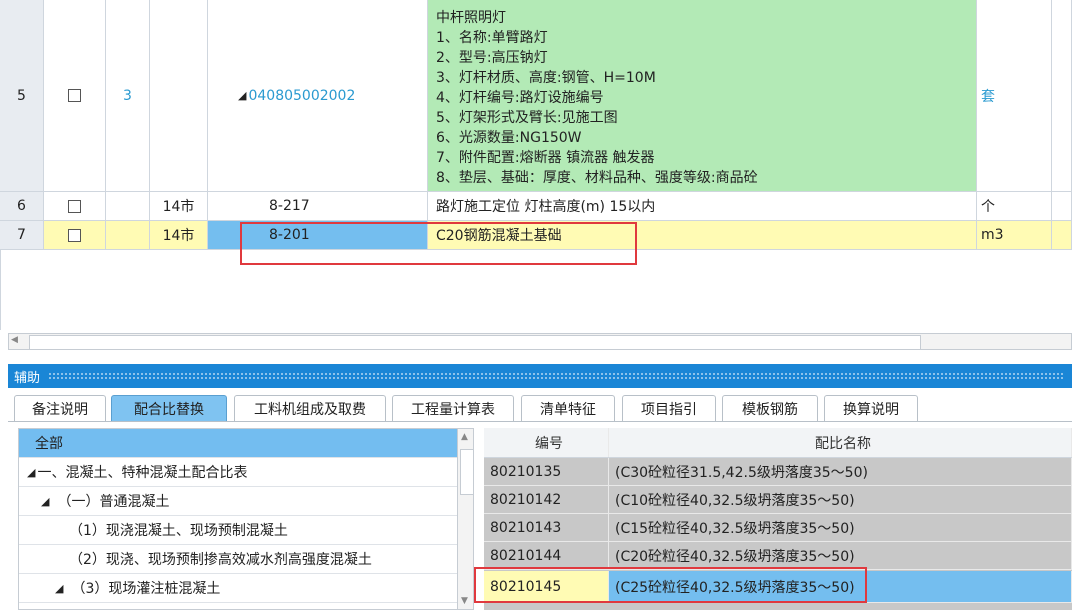 The image size is (1072, 610). What do you see at coordinates (146, 589) in the screenshot?
I see `tree-item-label: （3）现场灌注桩混凝土` at bounding box center [146, 589].